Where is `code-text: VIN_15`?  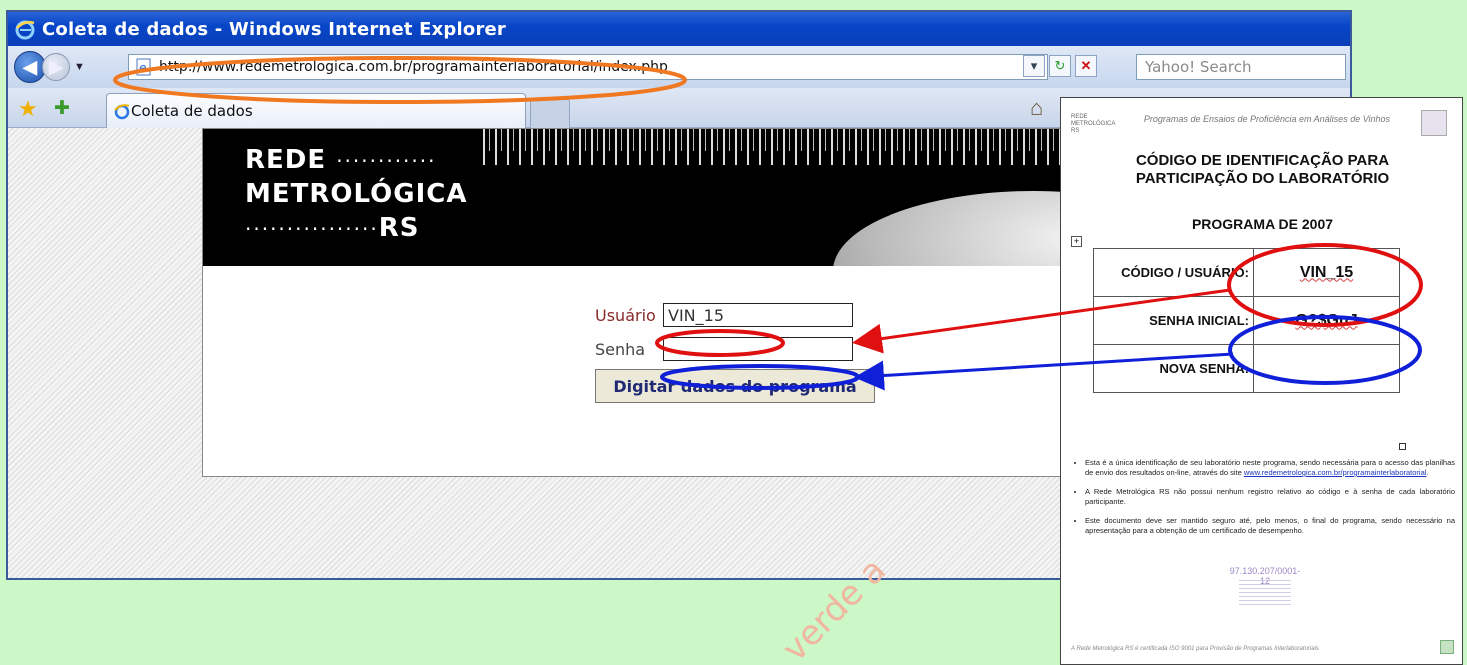 code-text: VIN_15 is located at coordinates (1326, 272).